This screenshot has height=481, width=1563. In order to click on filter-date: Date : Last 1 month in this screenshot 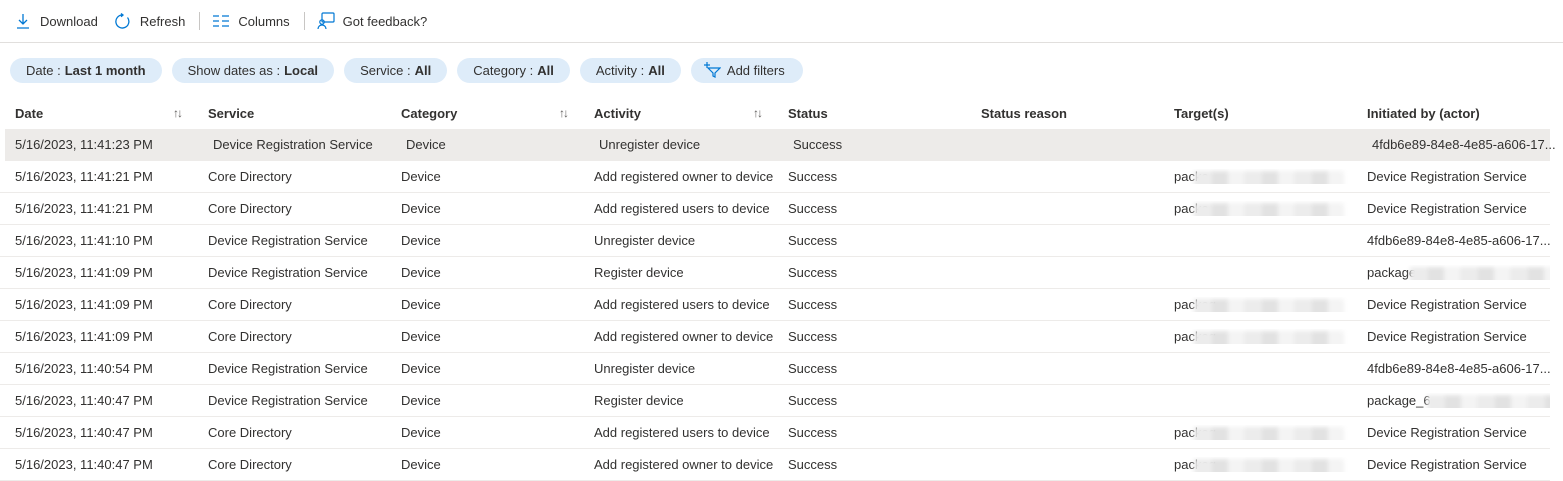, I will do `click(86, 70)`.